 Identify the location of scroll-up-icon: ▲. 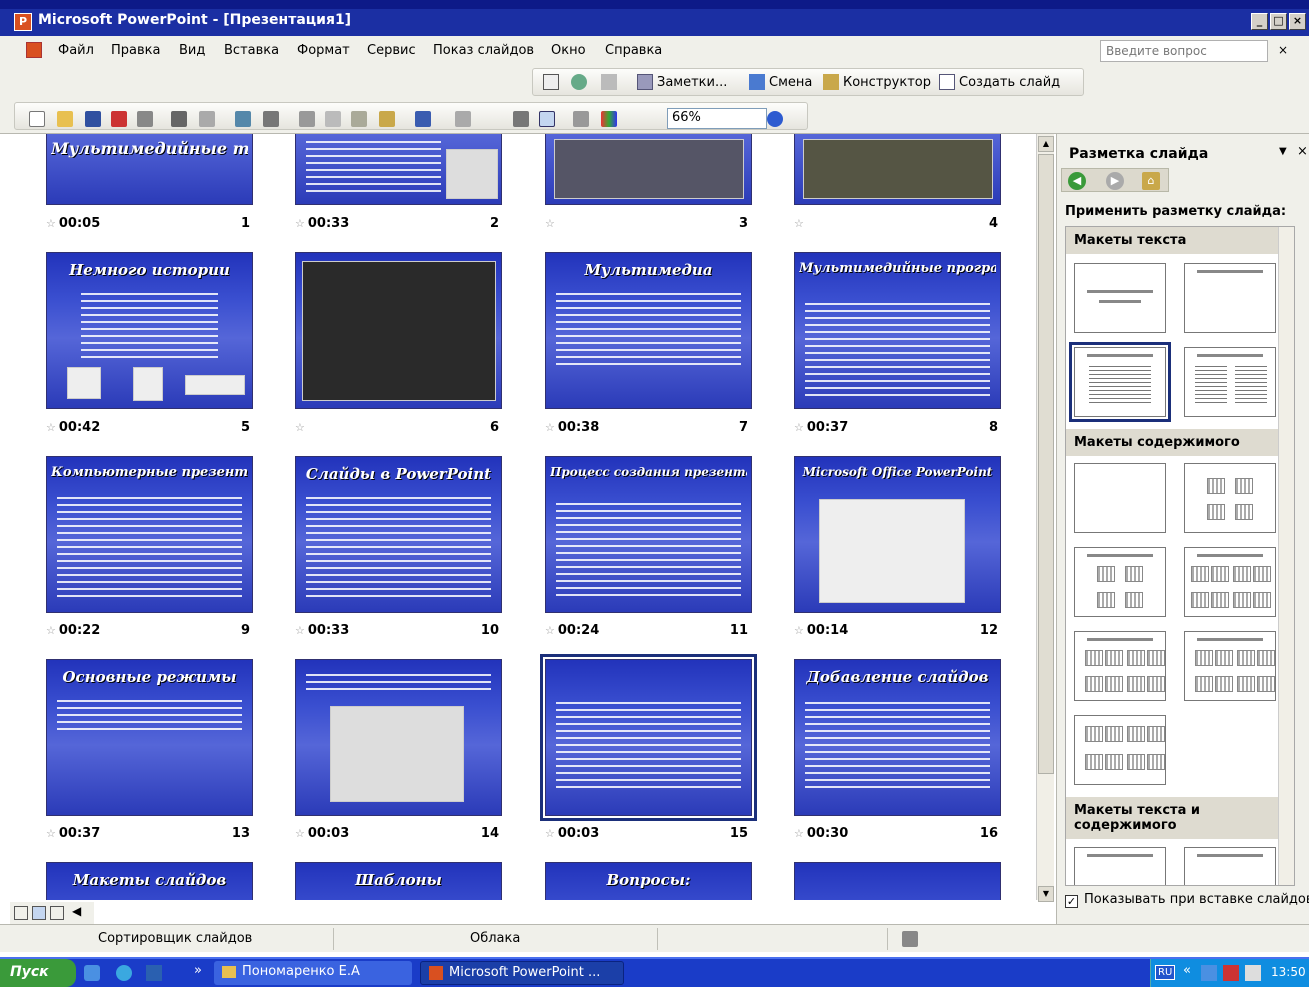
(1046, 144).